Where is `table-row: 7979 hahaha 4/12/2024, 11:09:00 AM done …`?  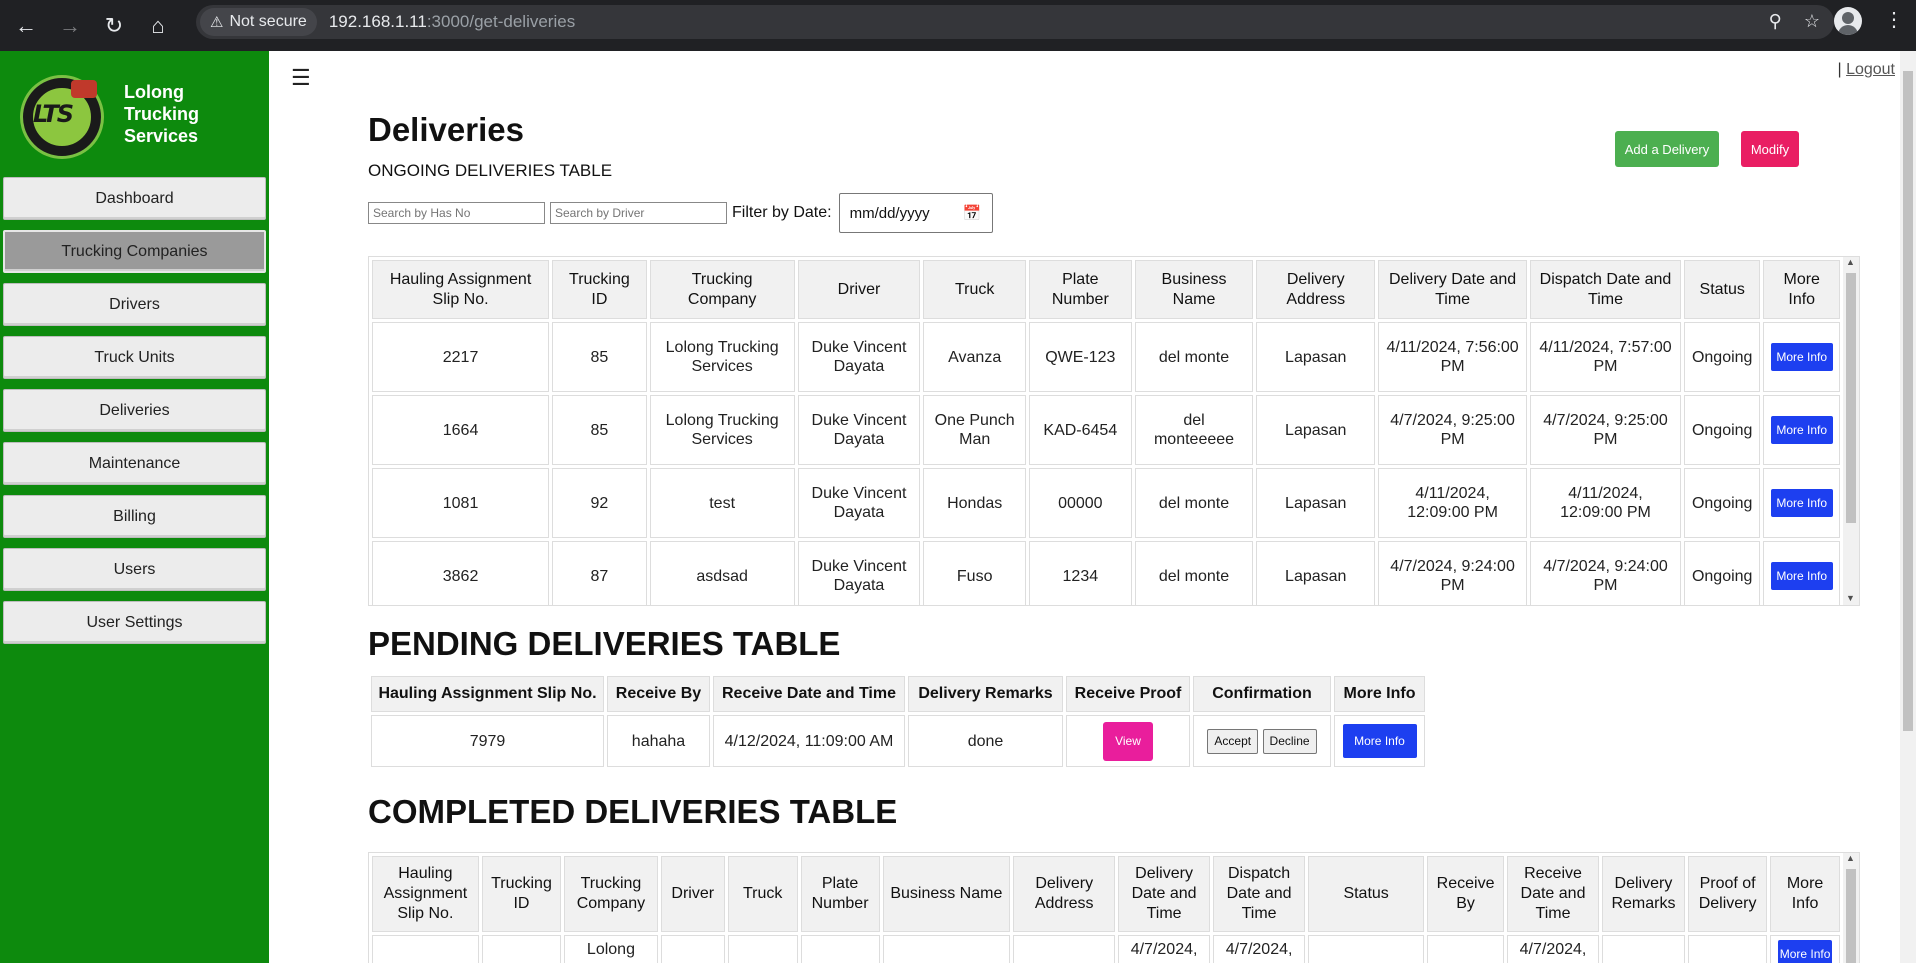
table-row: 7979 hahaha 4/12/2024, 11:09:00 AM done … is located at coordinates (898, 741).